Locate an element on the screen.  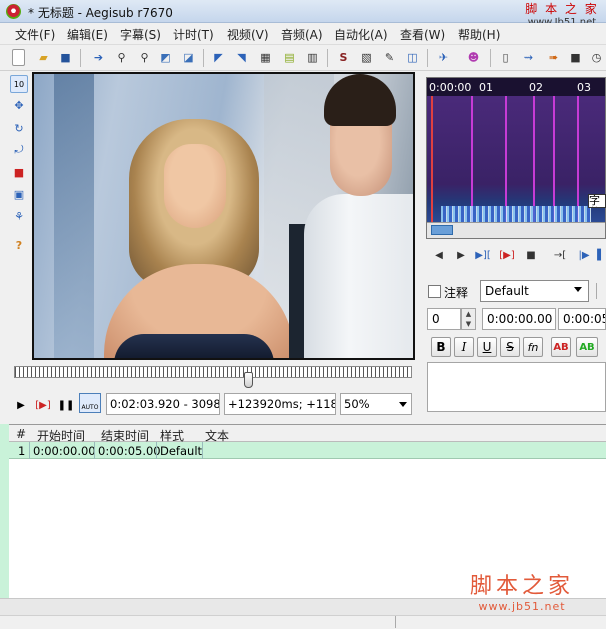
menu-subtitle: 字幕(S) is located at coordinates (140, 34).